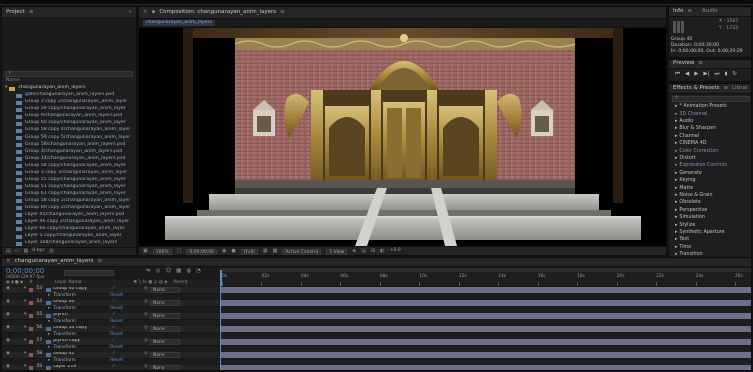 The image size is (753, 372). Describe the element at coordinates (710, 107) in the screenshot. I see `effect-category: ▸ * Animation Presets` at that location.